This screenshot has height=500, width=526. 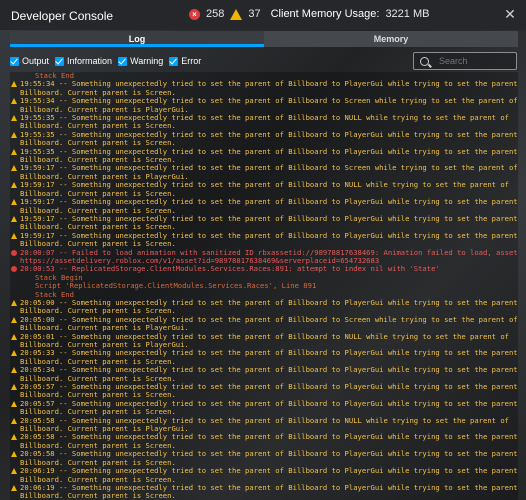 I want to click on filter-warning-checkbox: Warning, so click(x=140, y=61).